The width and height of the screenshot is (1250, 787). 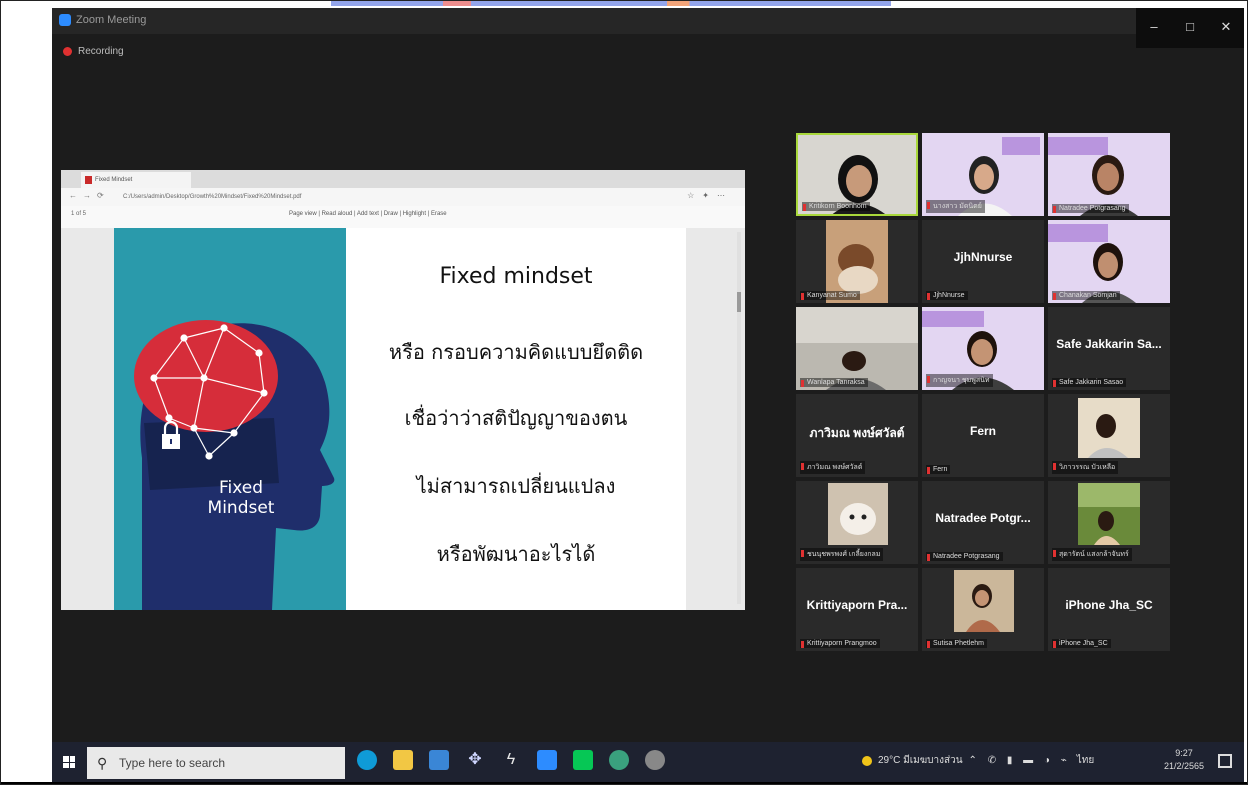 What do you see at coordinates (1086, 295) in the screenshot?
I see `participant-name: Chanakan Somjan` at bounding box center [1086, 295].